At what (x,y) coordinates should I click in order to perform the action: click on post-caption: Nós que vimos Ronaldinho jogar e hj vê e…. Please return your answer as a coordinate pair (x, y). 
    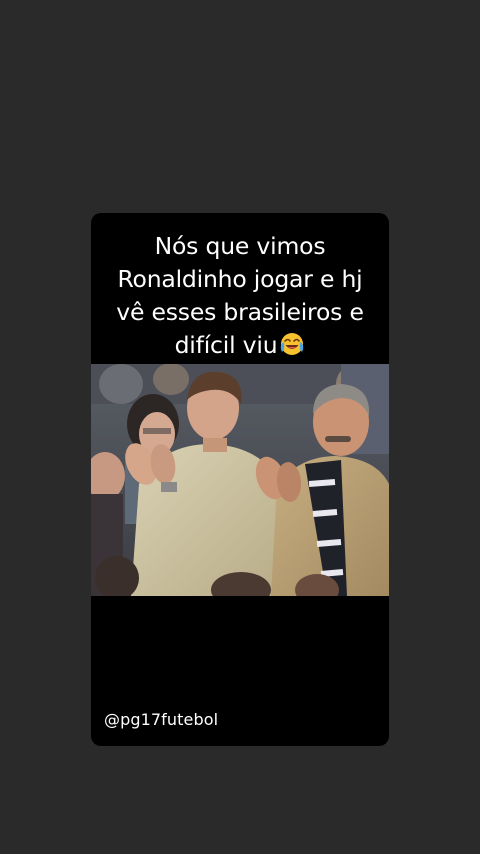
    Looking at the image, I should click on (240, 296).